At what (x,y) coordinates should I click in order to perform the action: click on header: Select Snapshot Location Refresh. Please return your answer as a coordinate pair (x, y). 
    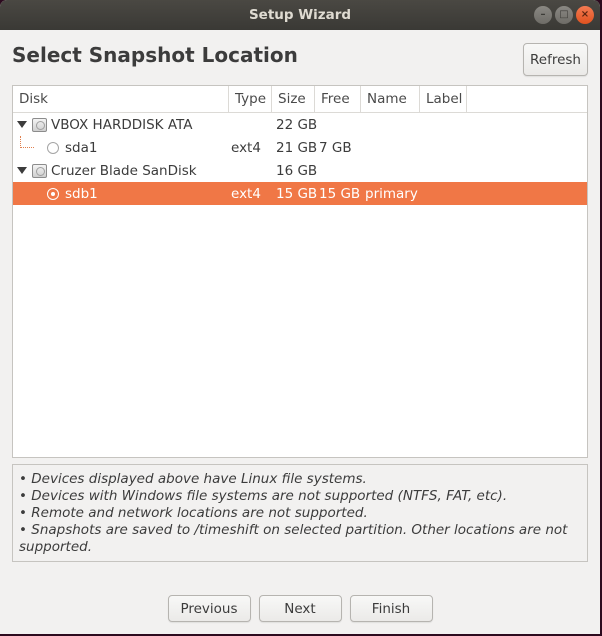
    Looking at the image, I should click on (300, 60).